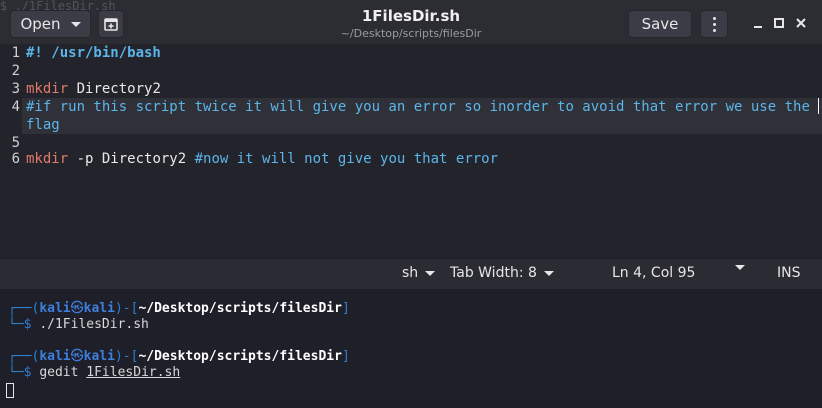  I want to click on cursor-position: Ln 4, Col 95, so click(653, 273).